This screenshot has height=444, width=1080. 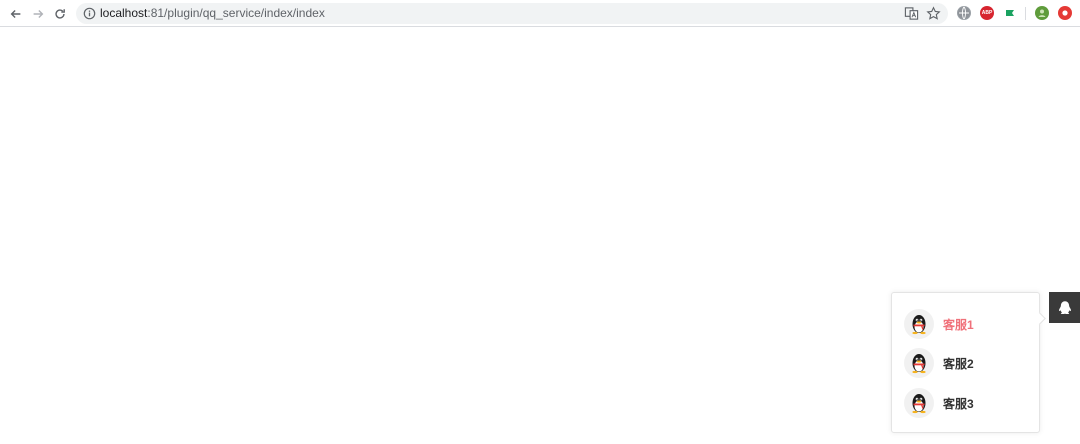 I want to click on toolbar-divider, so click(x=1025, y=13).